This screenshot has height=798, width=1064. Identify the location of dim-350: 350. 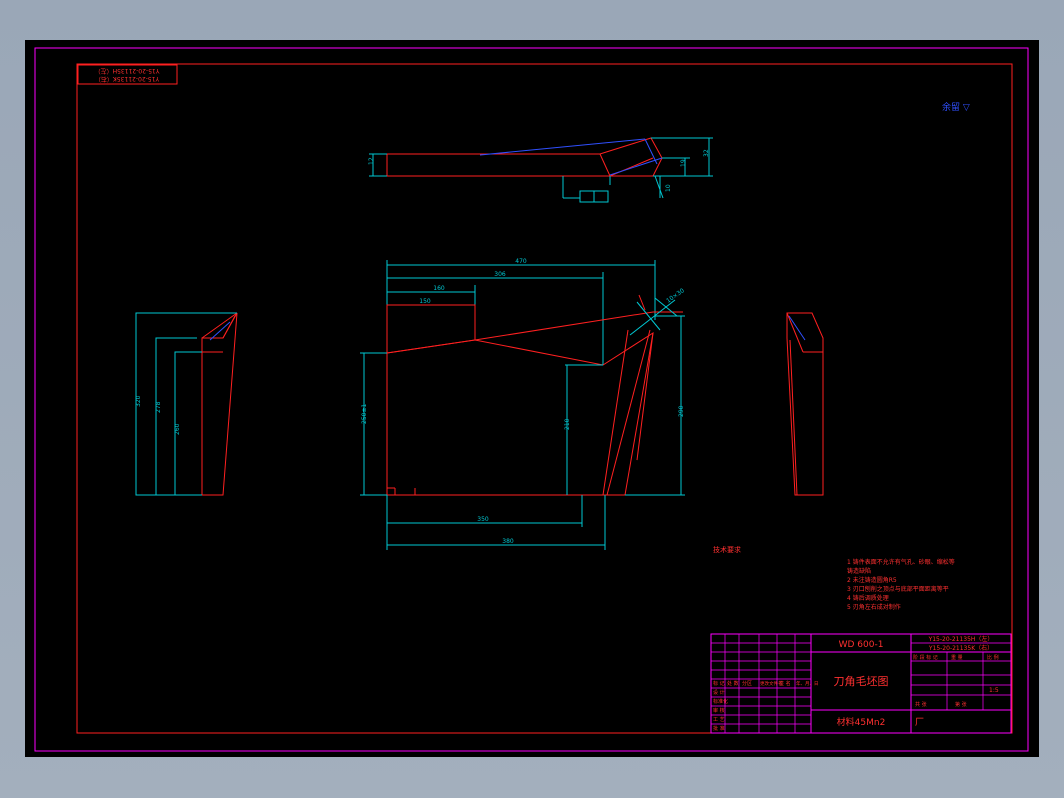
(483, 519).